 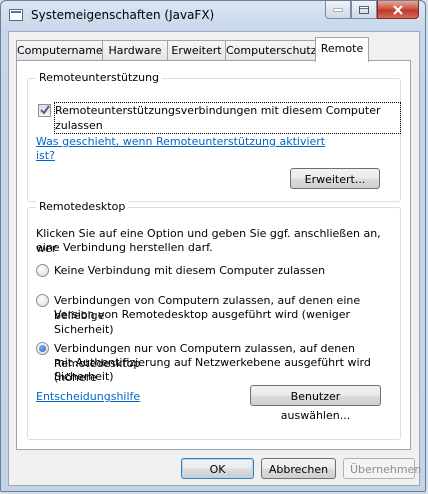 What do you see at coordinates (135, 50) in the screenshot?
I see `tab-hardware: Hardware` at bounding box center [135, 50].